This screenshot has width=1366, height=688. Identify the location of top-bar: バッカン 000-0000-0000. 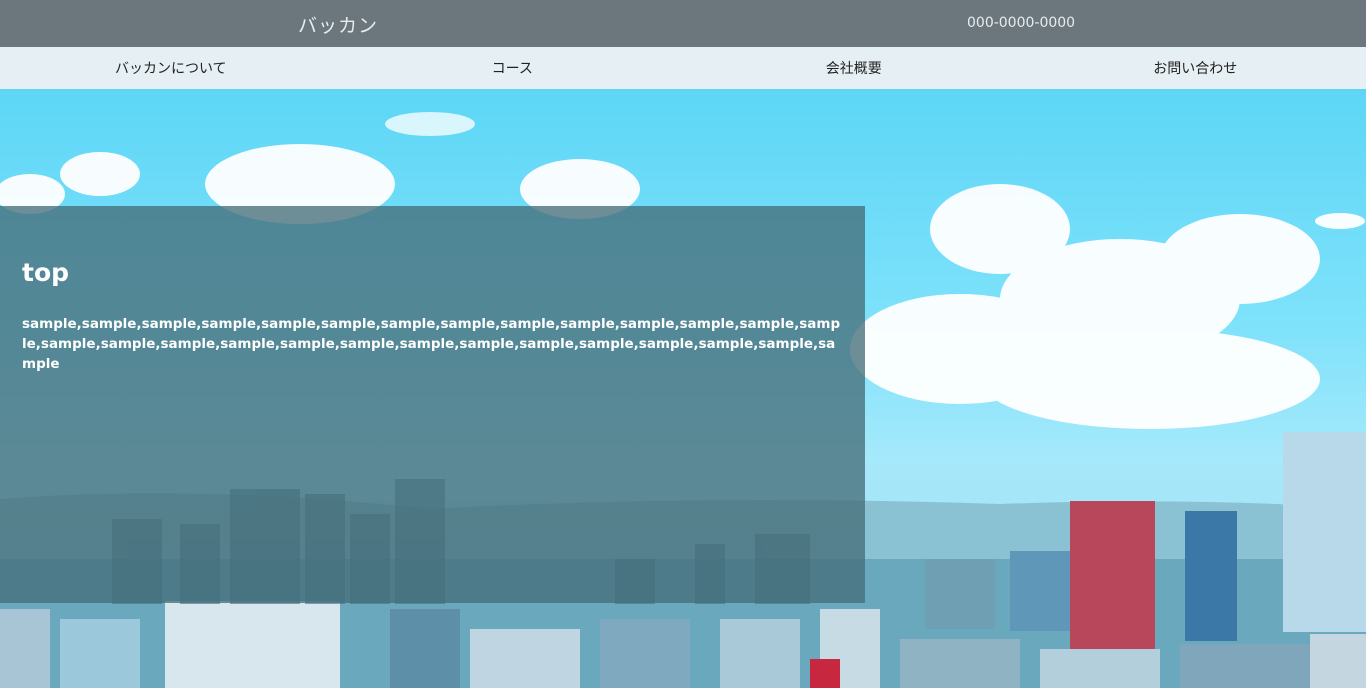
(683, 23).